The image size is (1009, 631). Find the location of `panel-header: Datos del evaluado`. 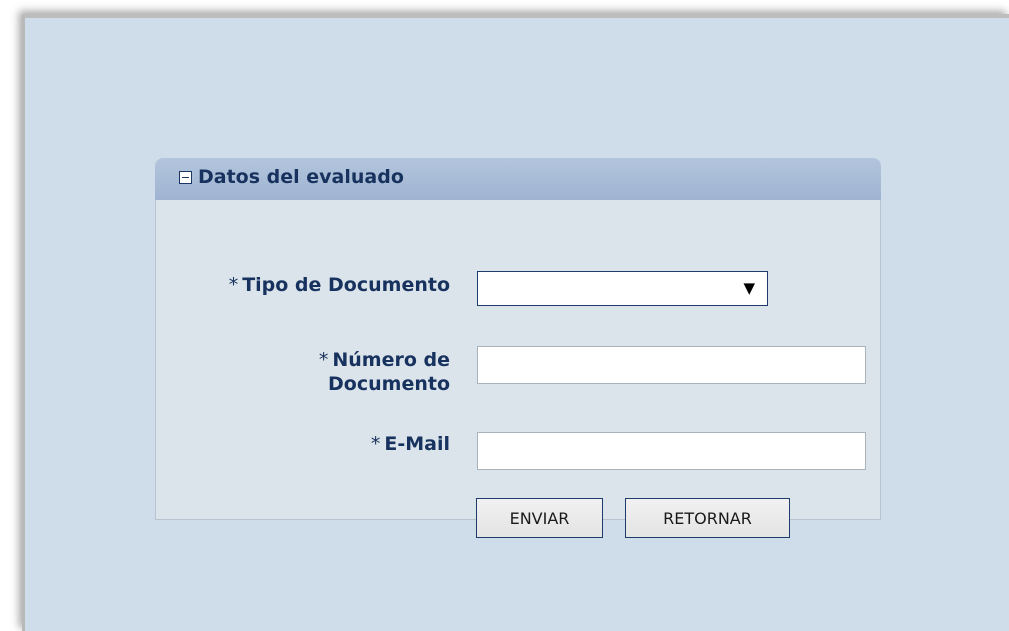

panel-header: Datos del evaluado is located at coordinates (518, 179).